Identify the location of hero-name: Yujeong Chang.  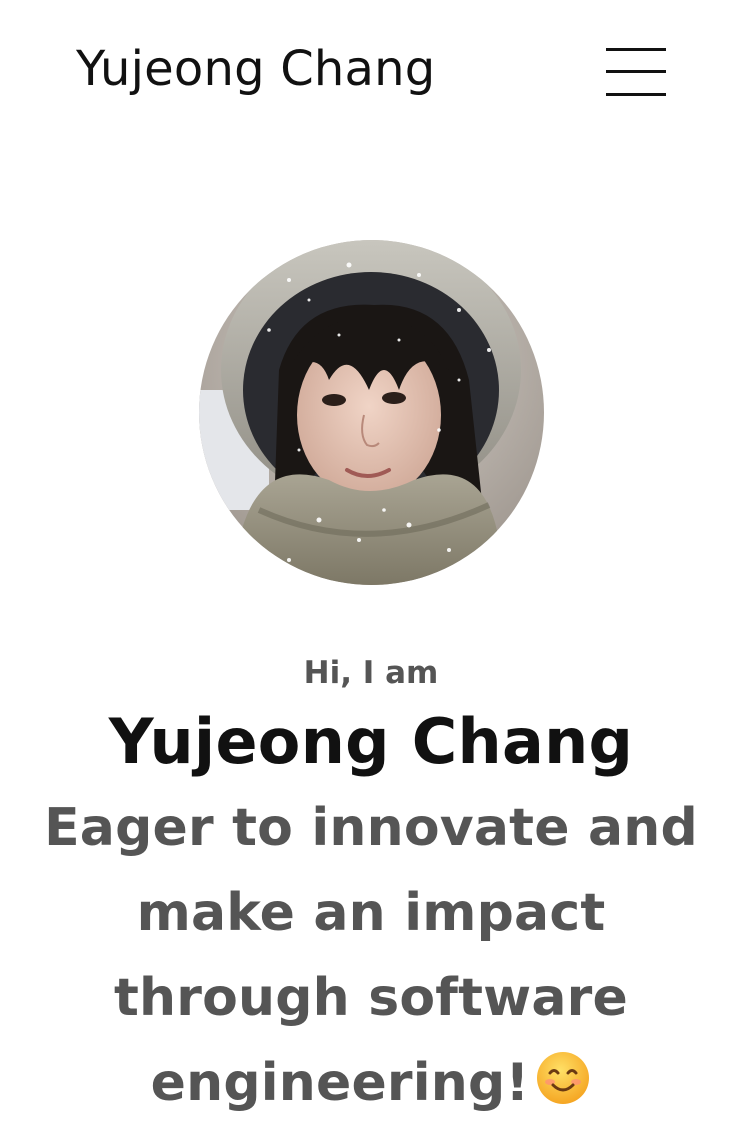
(371, 741).